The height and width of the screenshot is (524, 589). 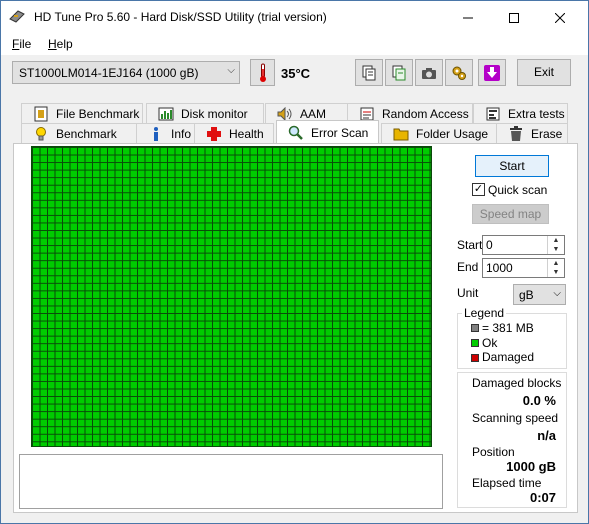 What do you see at coordinates (531, 466) in the screenshot?
I see `position-value: 1000 gB` at bounding box center [531, 466].